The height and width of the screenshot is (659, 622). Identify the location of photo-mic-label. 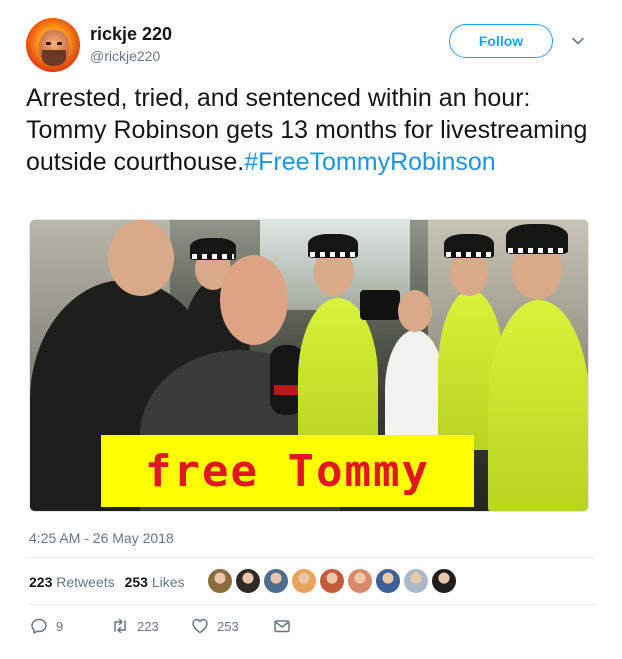
(287, 390).